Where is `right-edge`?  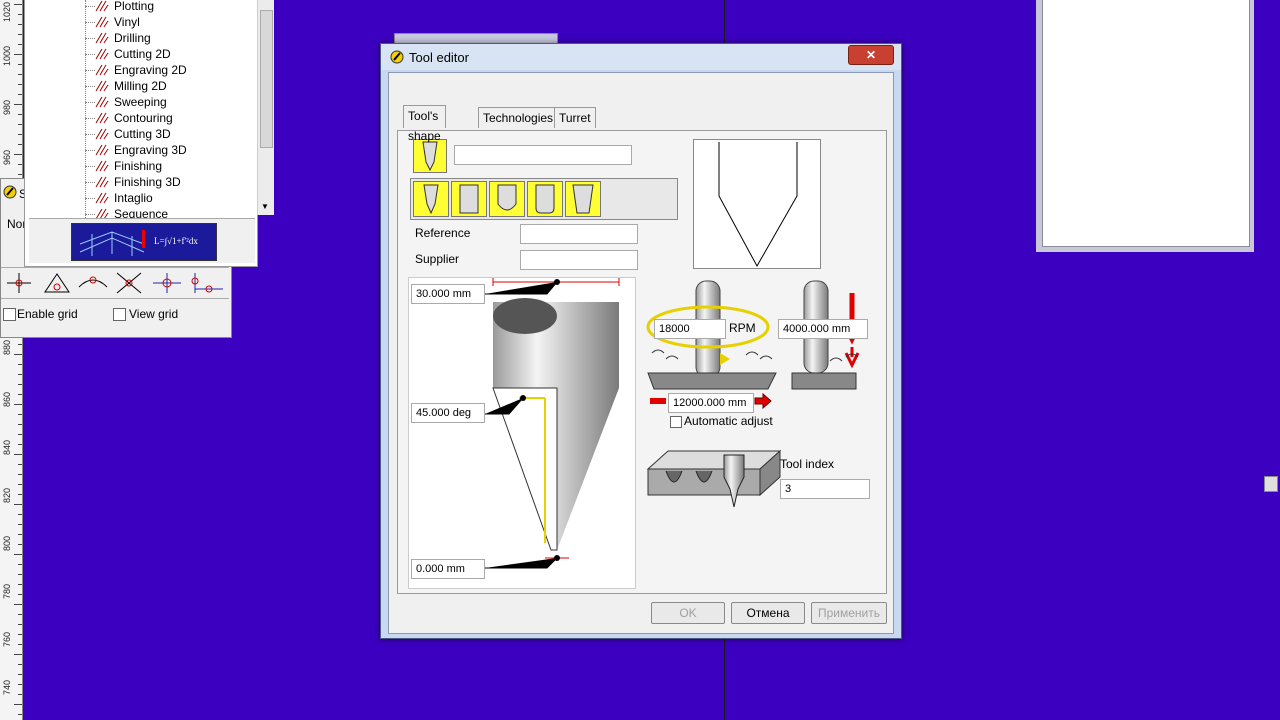 right-edge is located at coordinates (1271, 360).